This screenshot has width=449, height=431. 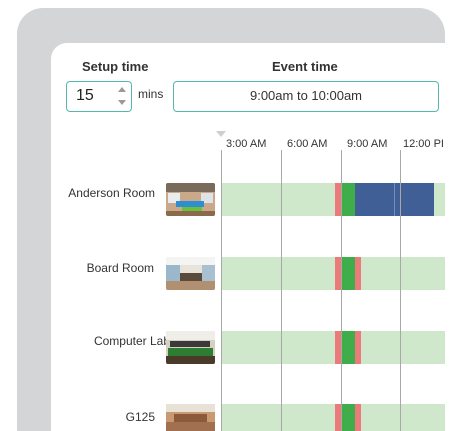 I want to click on time-tick: 6:00 AM, so click(x=307, y=144).